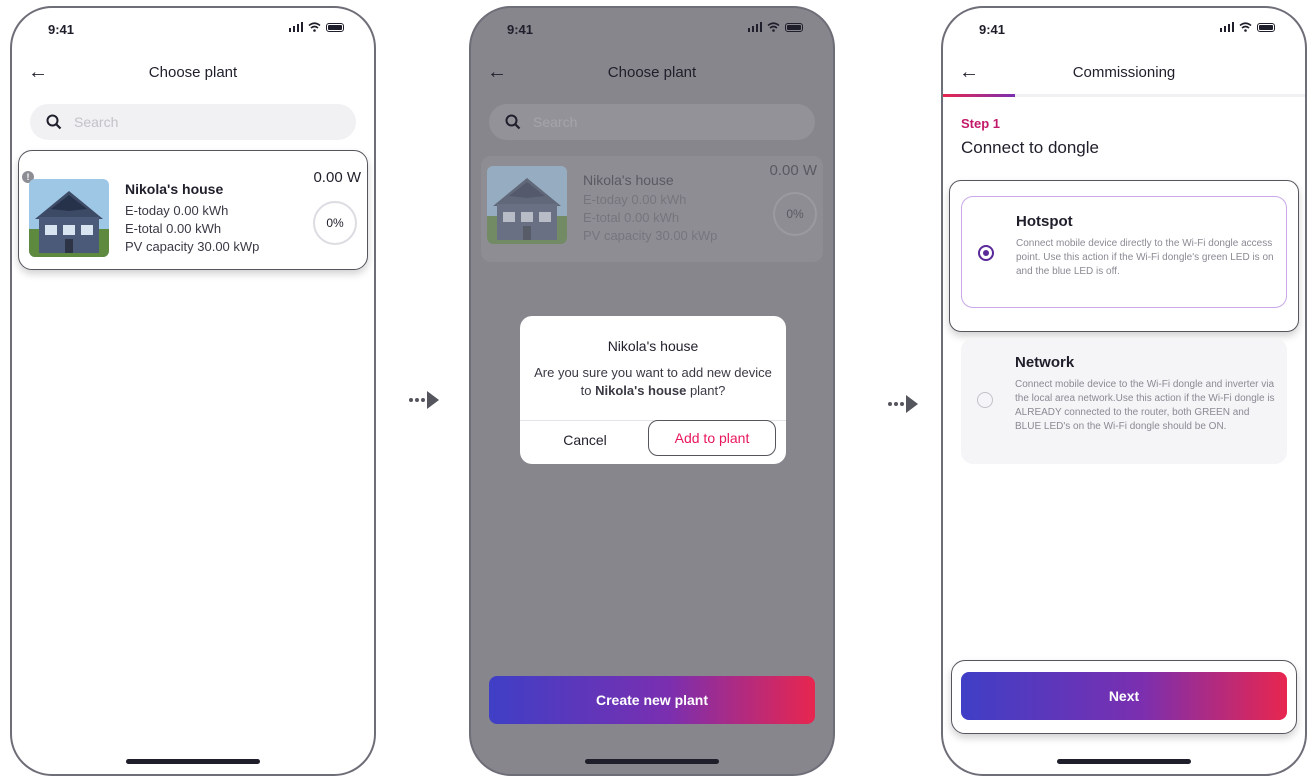  What do you see at coordinates (981, 123) in the screenshot?
I see `step-label: Step 1` at bounding box center [981, 123].